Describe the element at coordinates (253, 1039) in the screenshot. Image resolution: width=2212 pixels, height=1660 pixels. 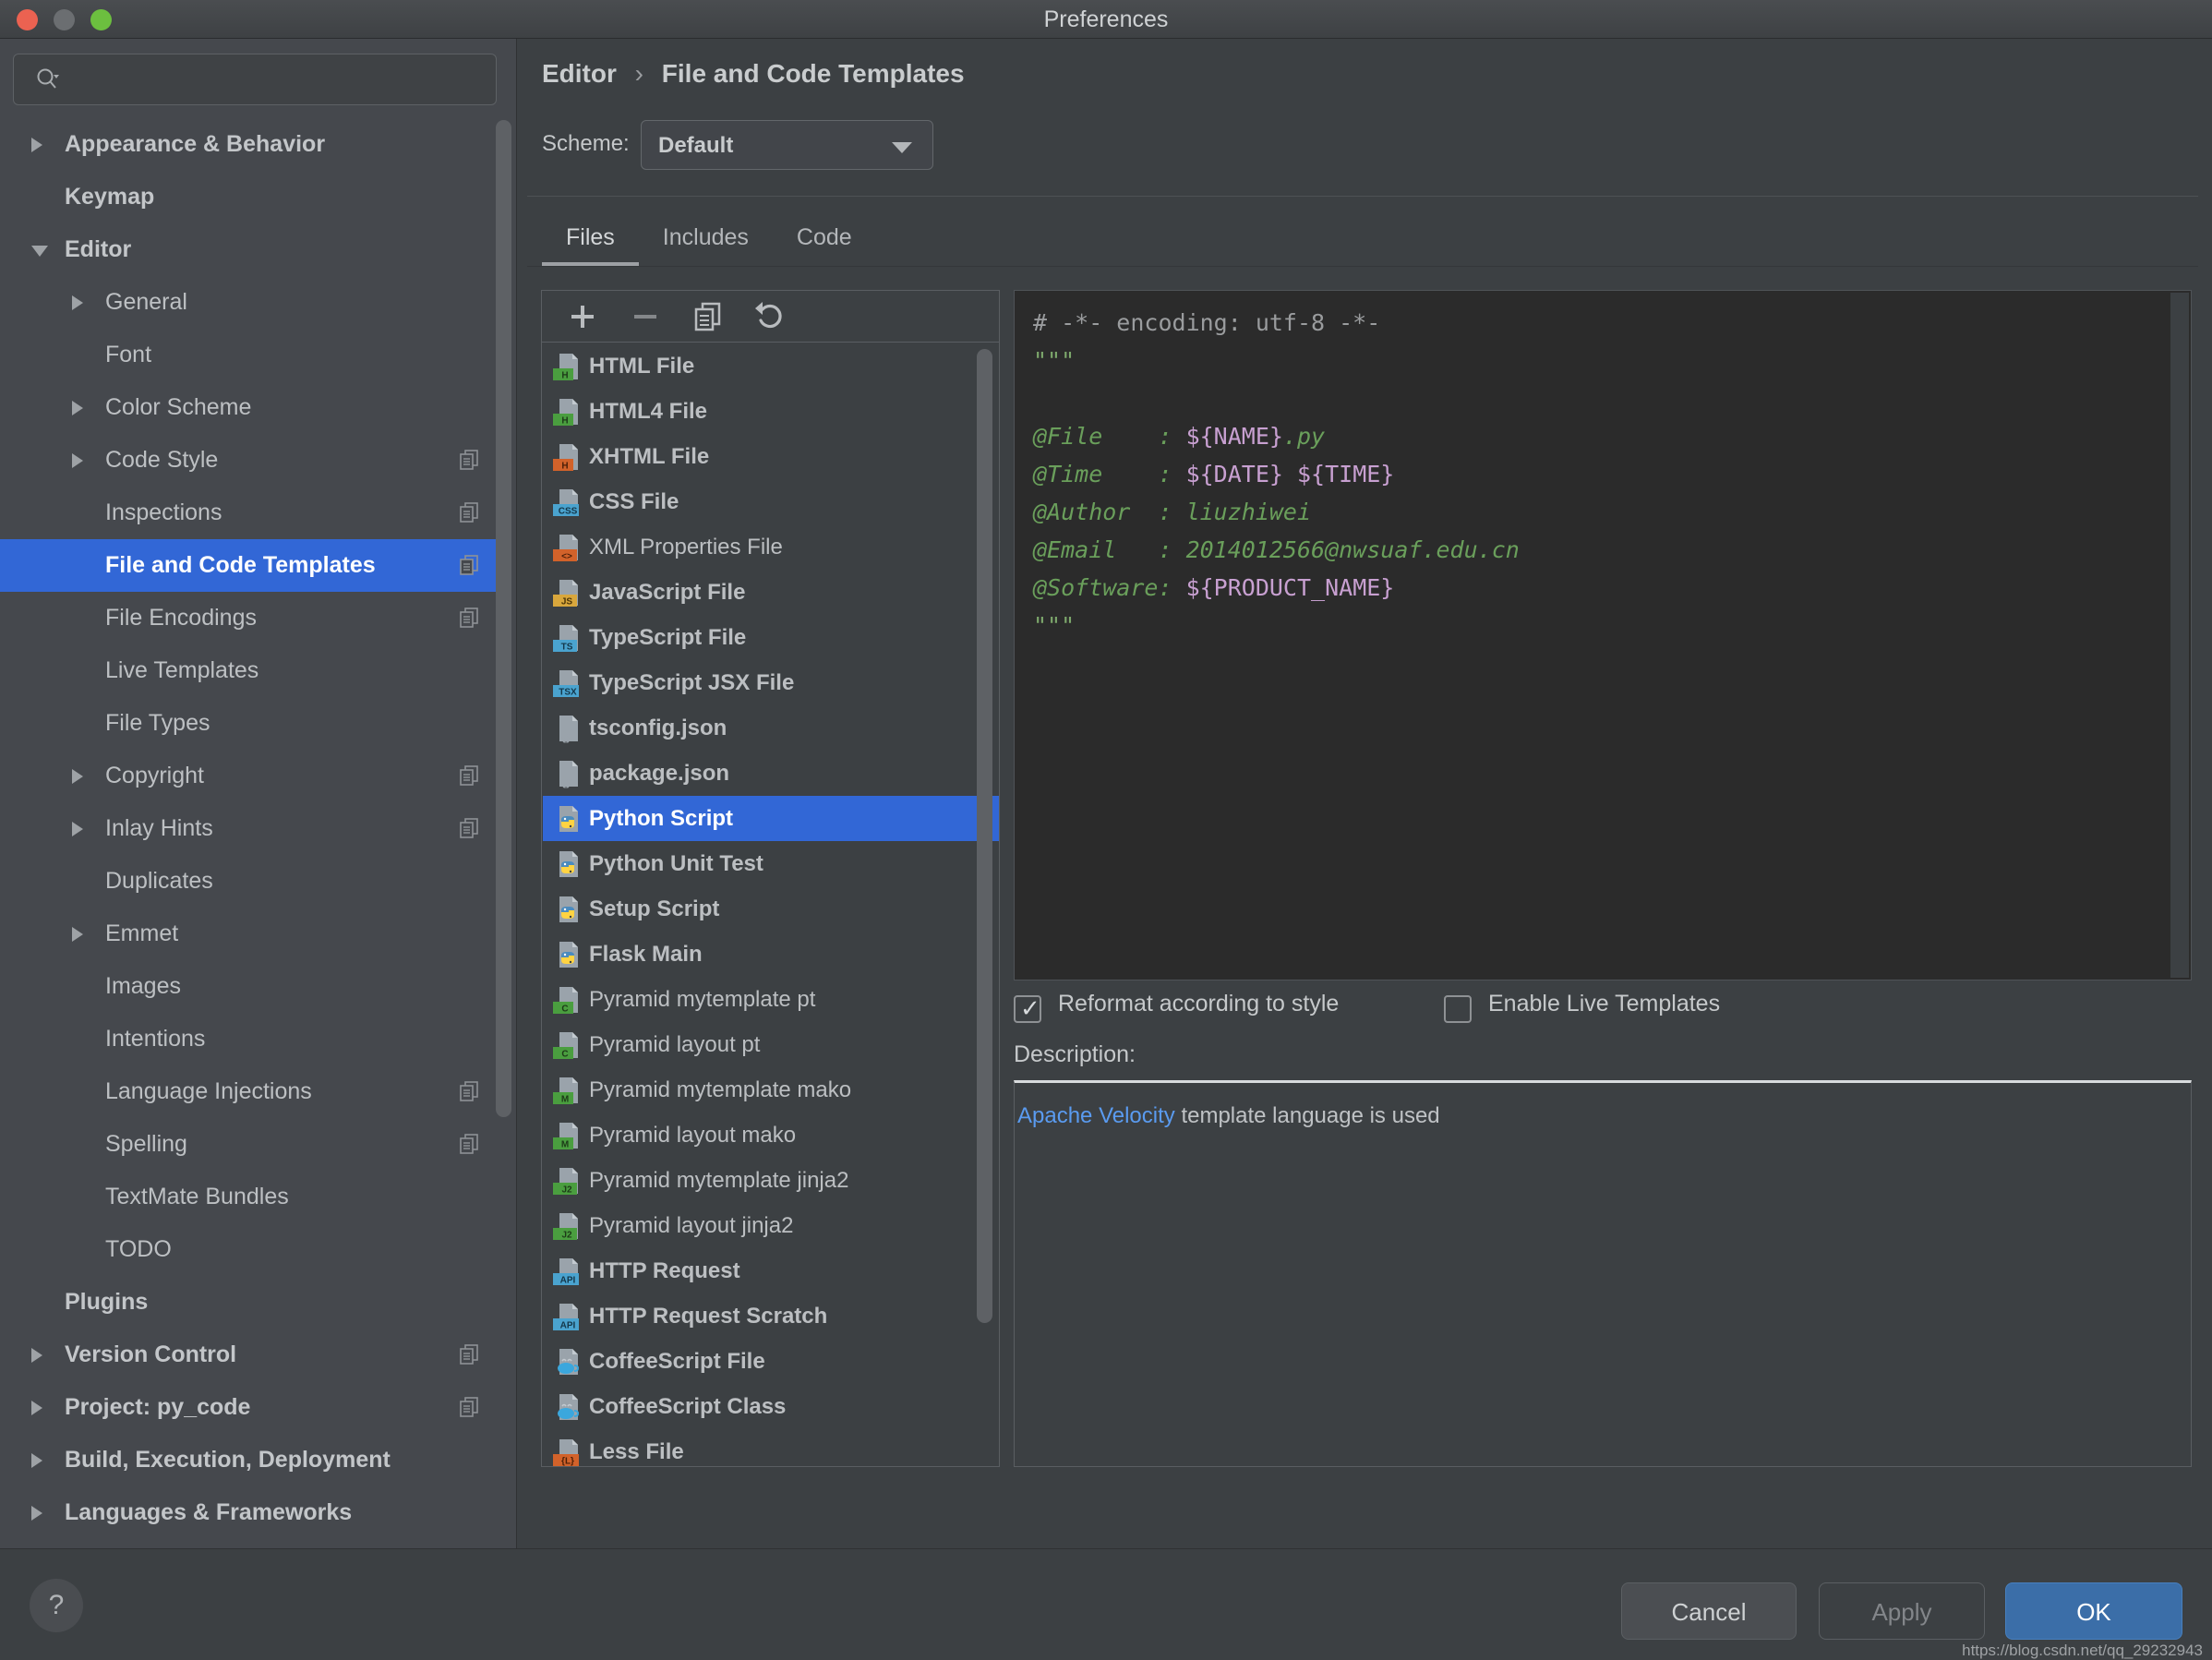
I see `sidebar-item-intentions: Intentions` at that location.